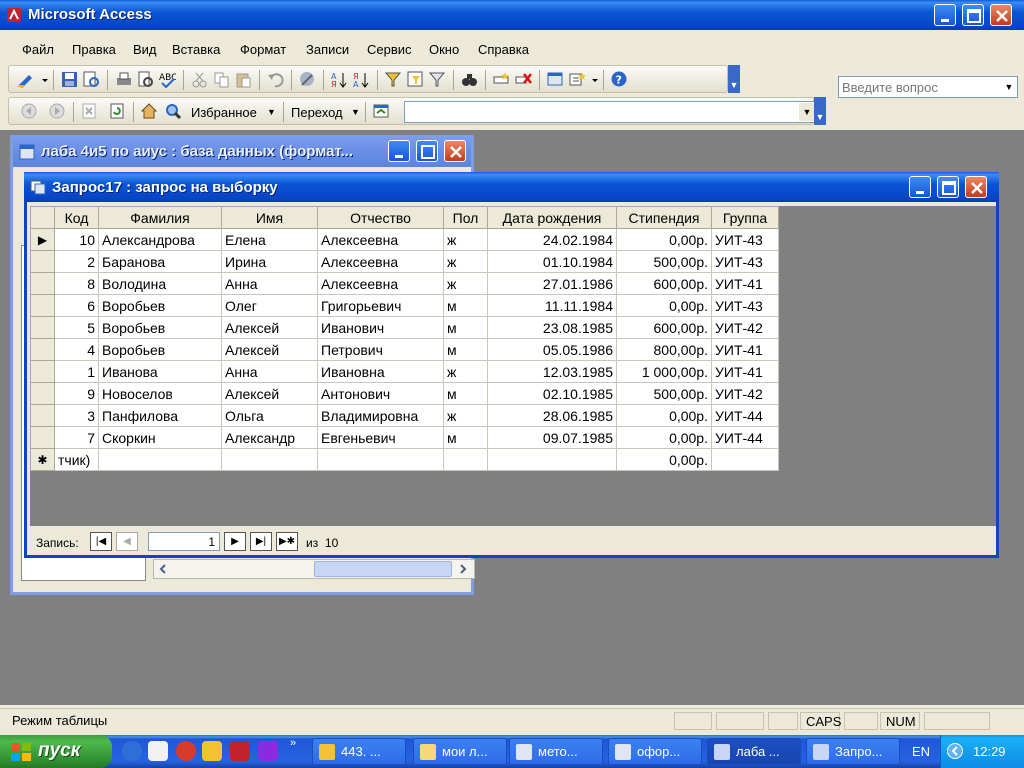  I want to click on copy-icon, so click(221, 79).